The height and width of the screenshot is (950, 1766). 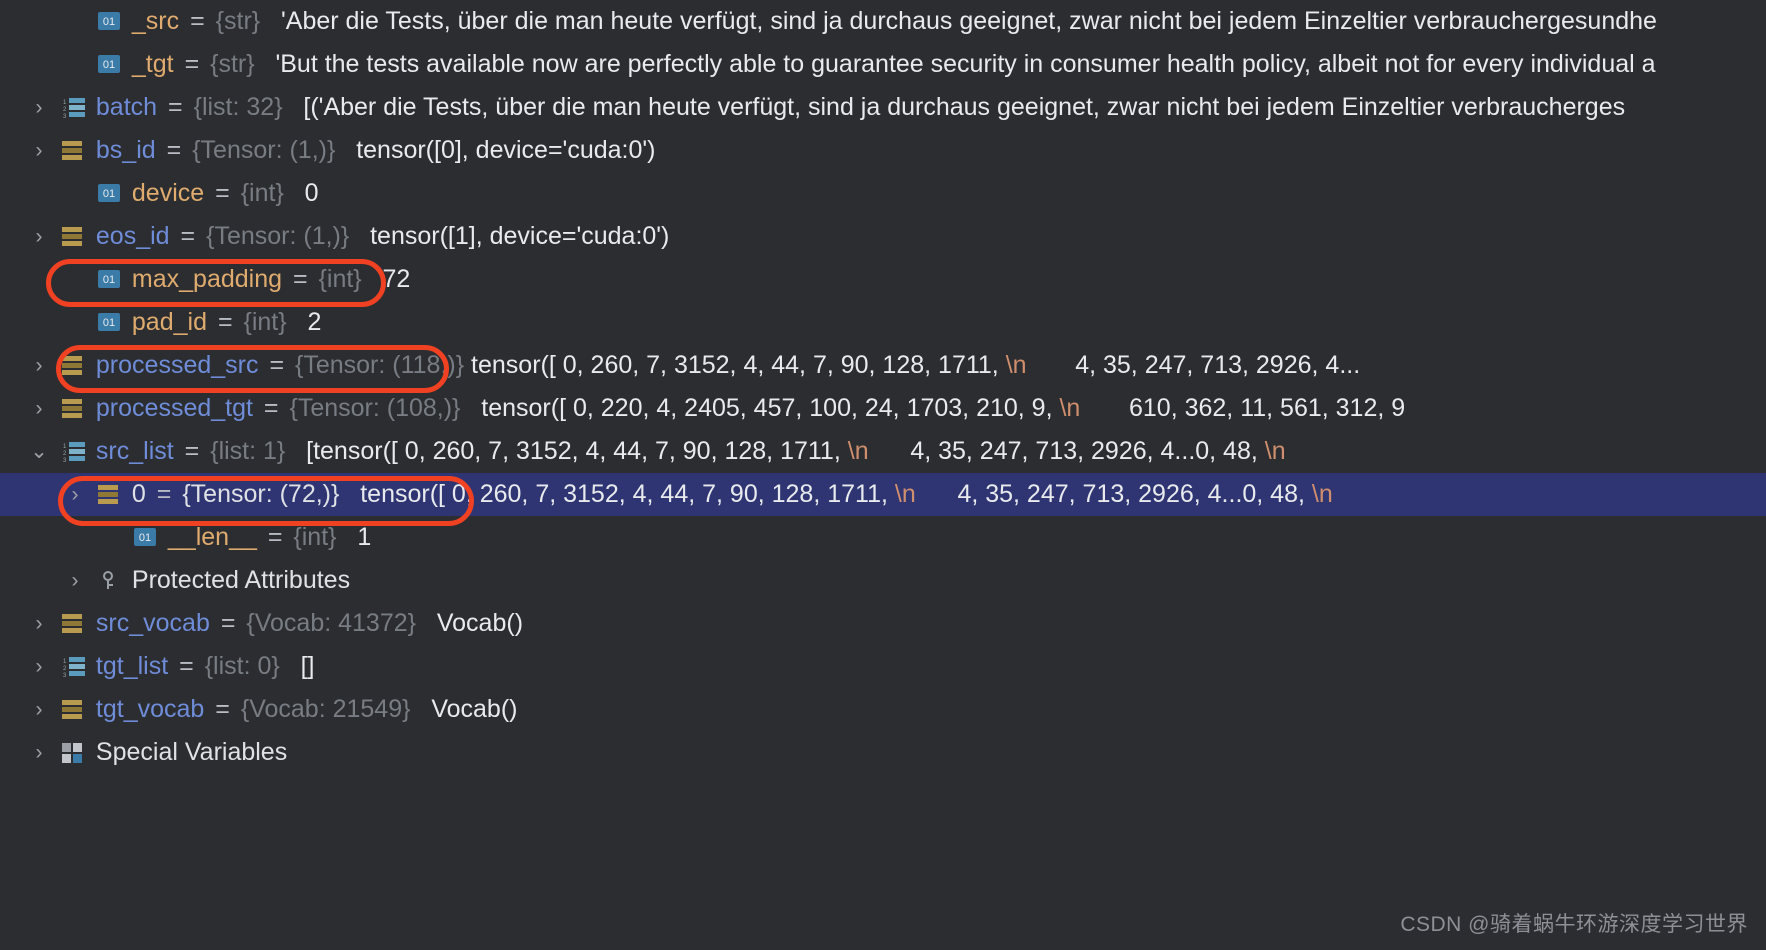 What do you see at coordinates (396, 279) in the screenshot?
I see `variable-value: 72` at bounding box center [396, 279].